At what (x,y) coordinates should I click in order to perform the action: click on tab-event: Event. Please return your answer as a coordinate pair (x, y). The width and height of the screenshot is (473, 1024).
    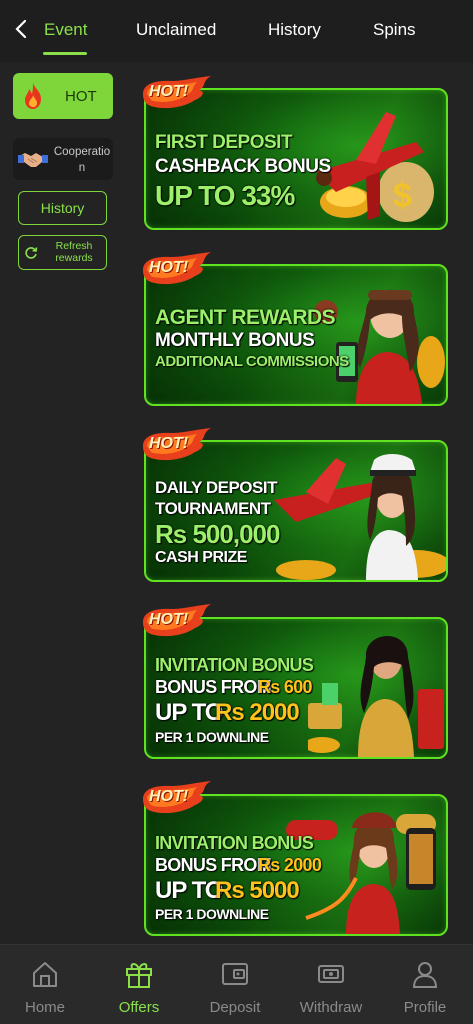
    Looking at the image, I should click on (65, 30).